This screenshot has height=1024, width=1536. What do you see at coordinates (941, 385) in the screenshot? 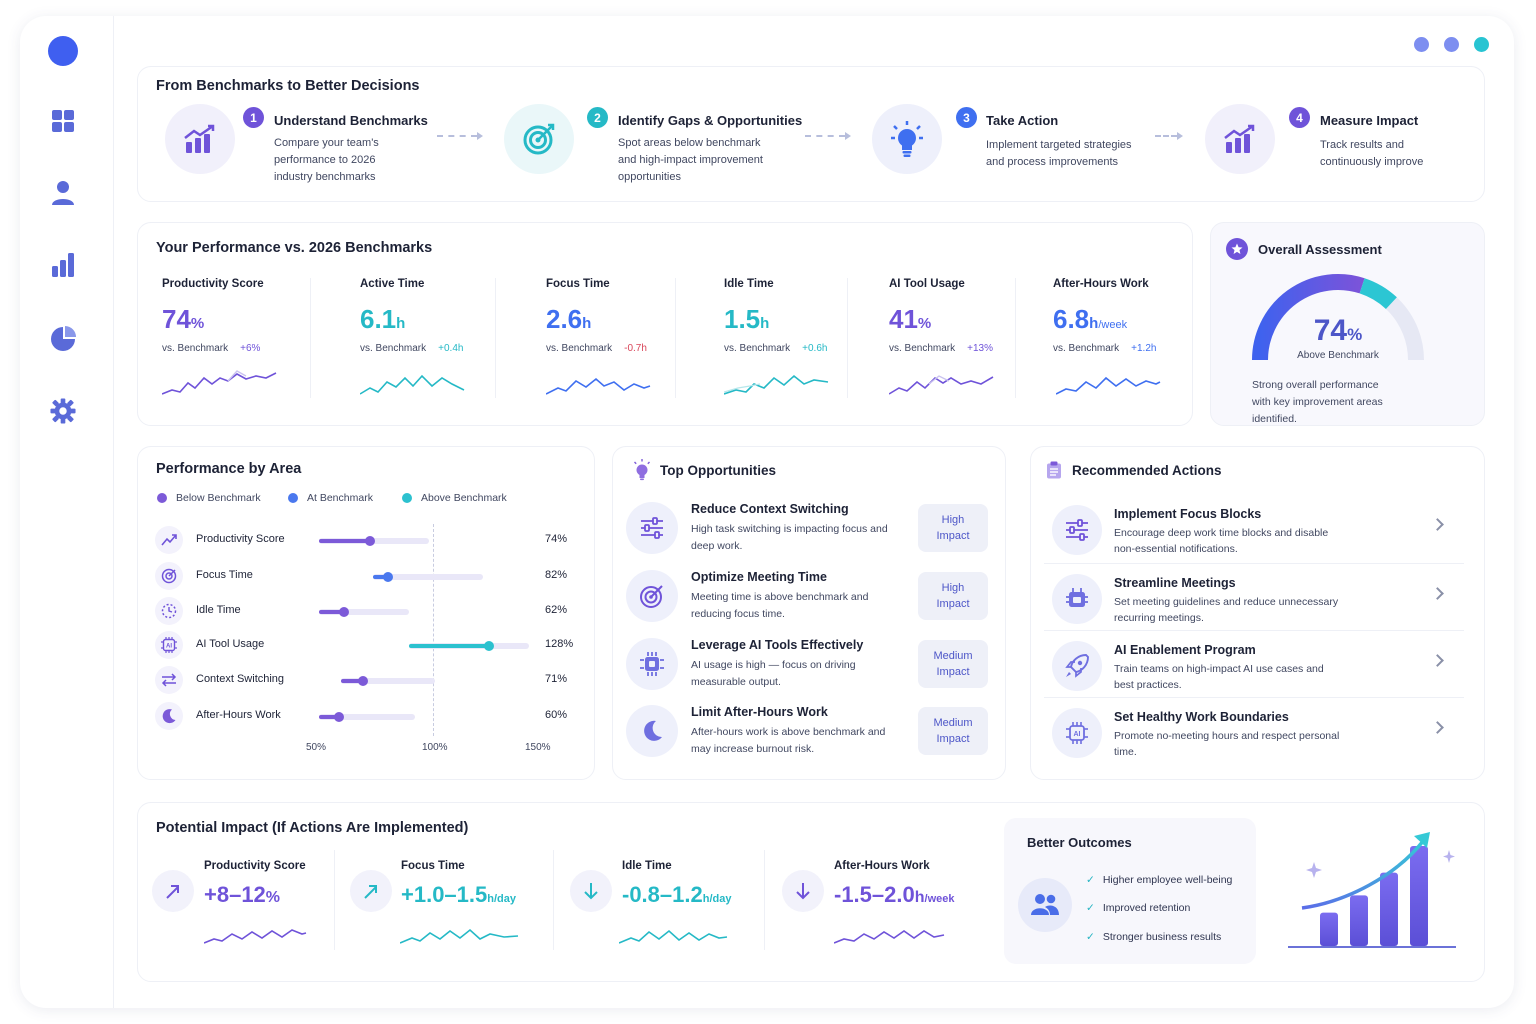
I see `sparkline-ai-tool-usage` at bounding box center [941, 385].